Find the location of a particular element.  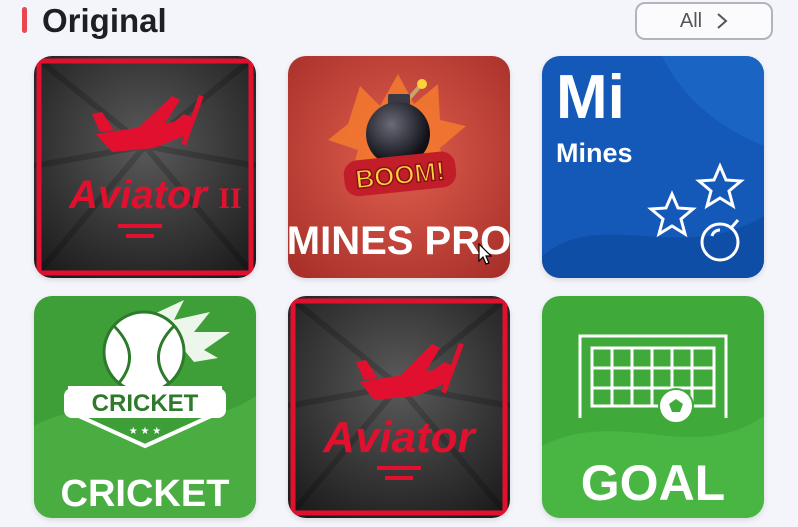

cricket-title: CRICKET is located at coordinates (145, 494).